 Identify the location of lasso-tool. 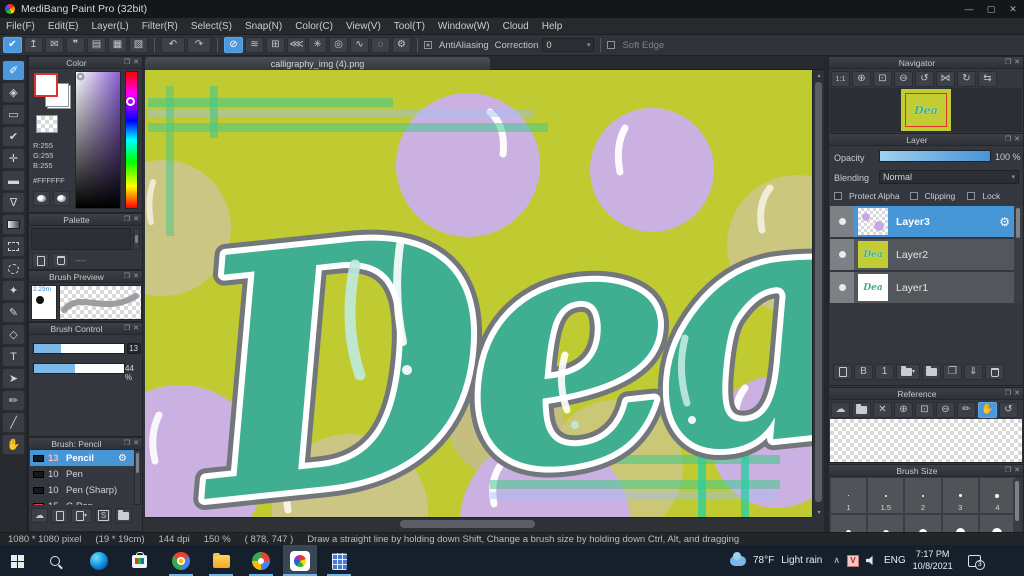
(13, 268).